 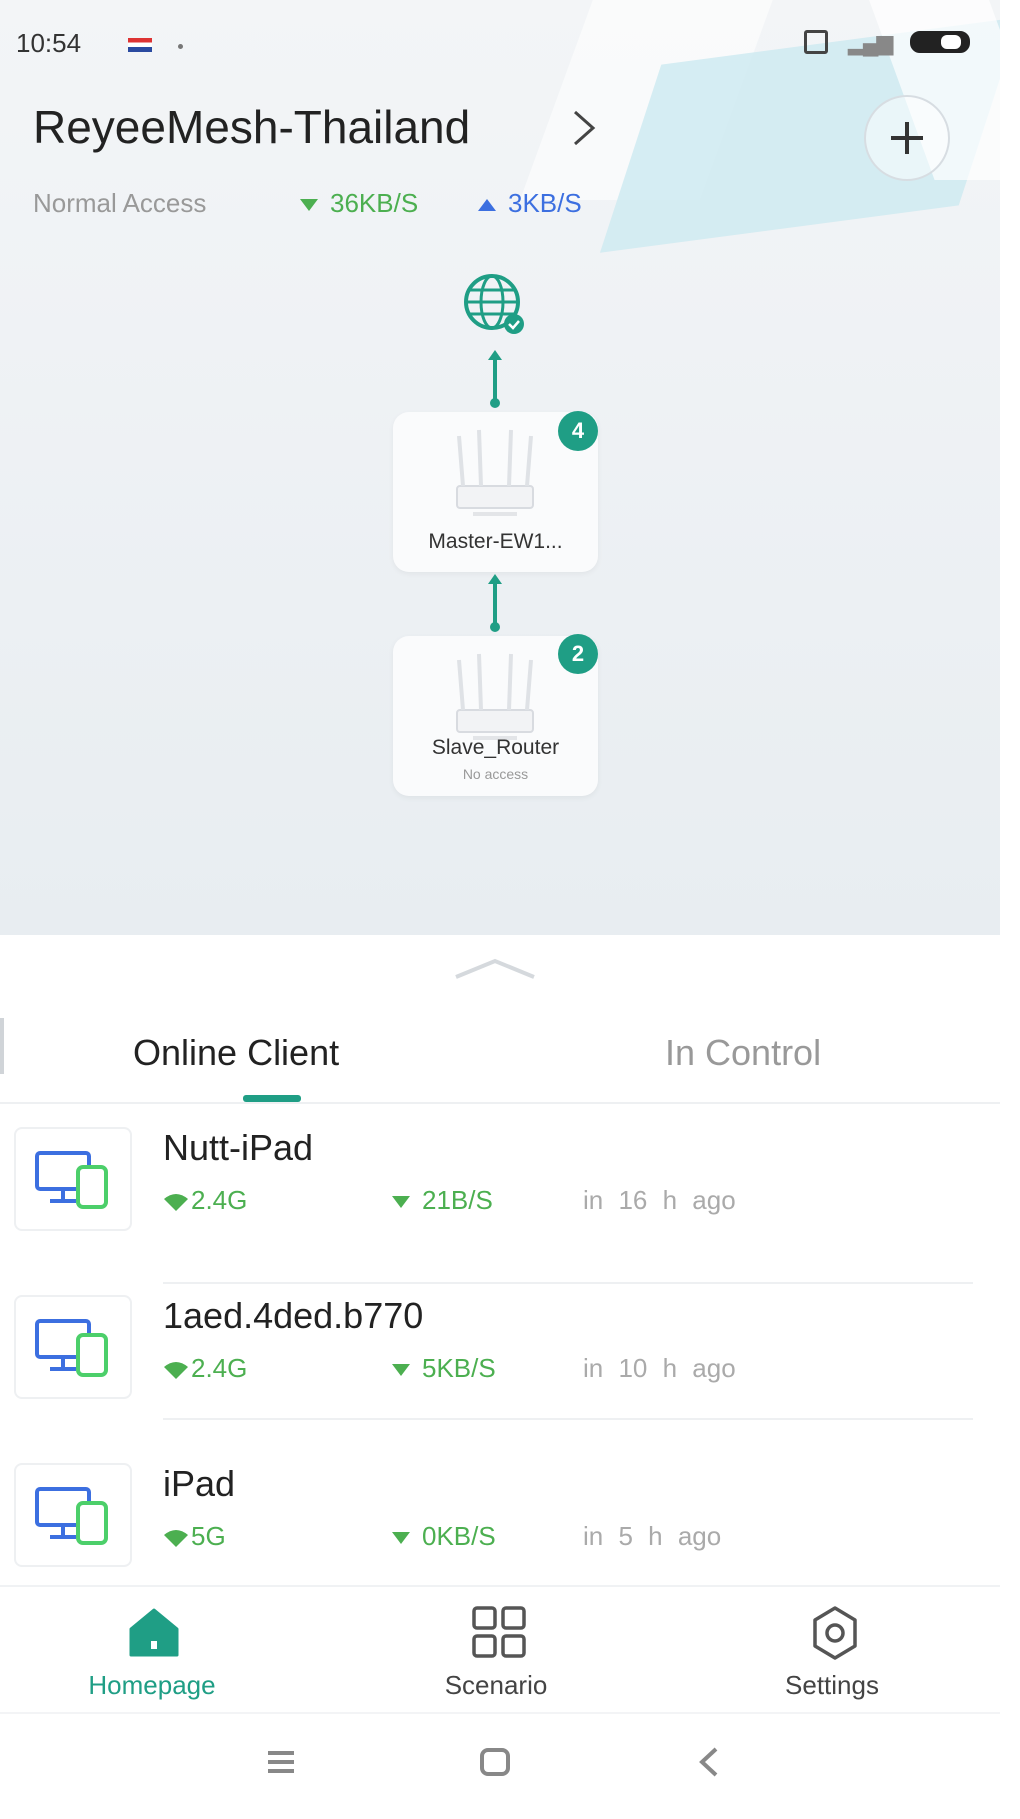 What do you see at coordinates (816, 42) in the screenshot?
I see `sim-icon` at bounding box center [816, 42].